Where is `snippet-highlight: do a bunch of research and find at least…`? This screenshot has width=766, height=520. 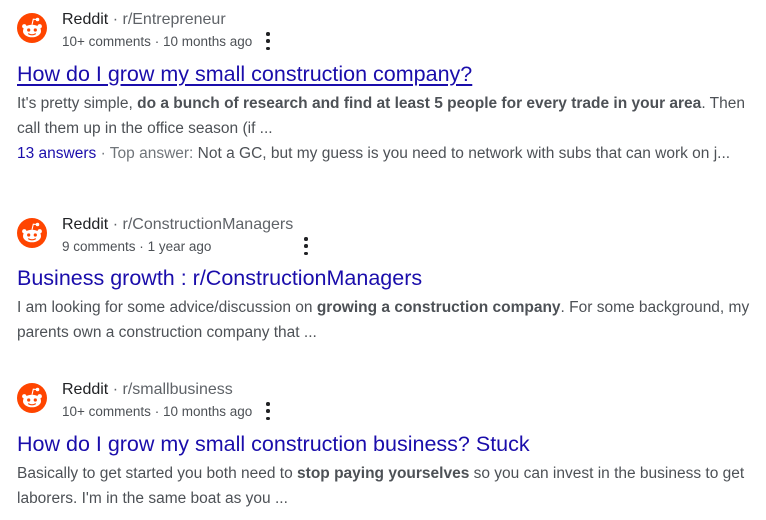
snippet-highlight: do a bunch of research and find at least… is located at coordinates (419, 103).